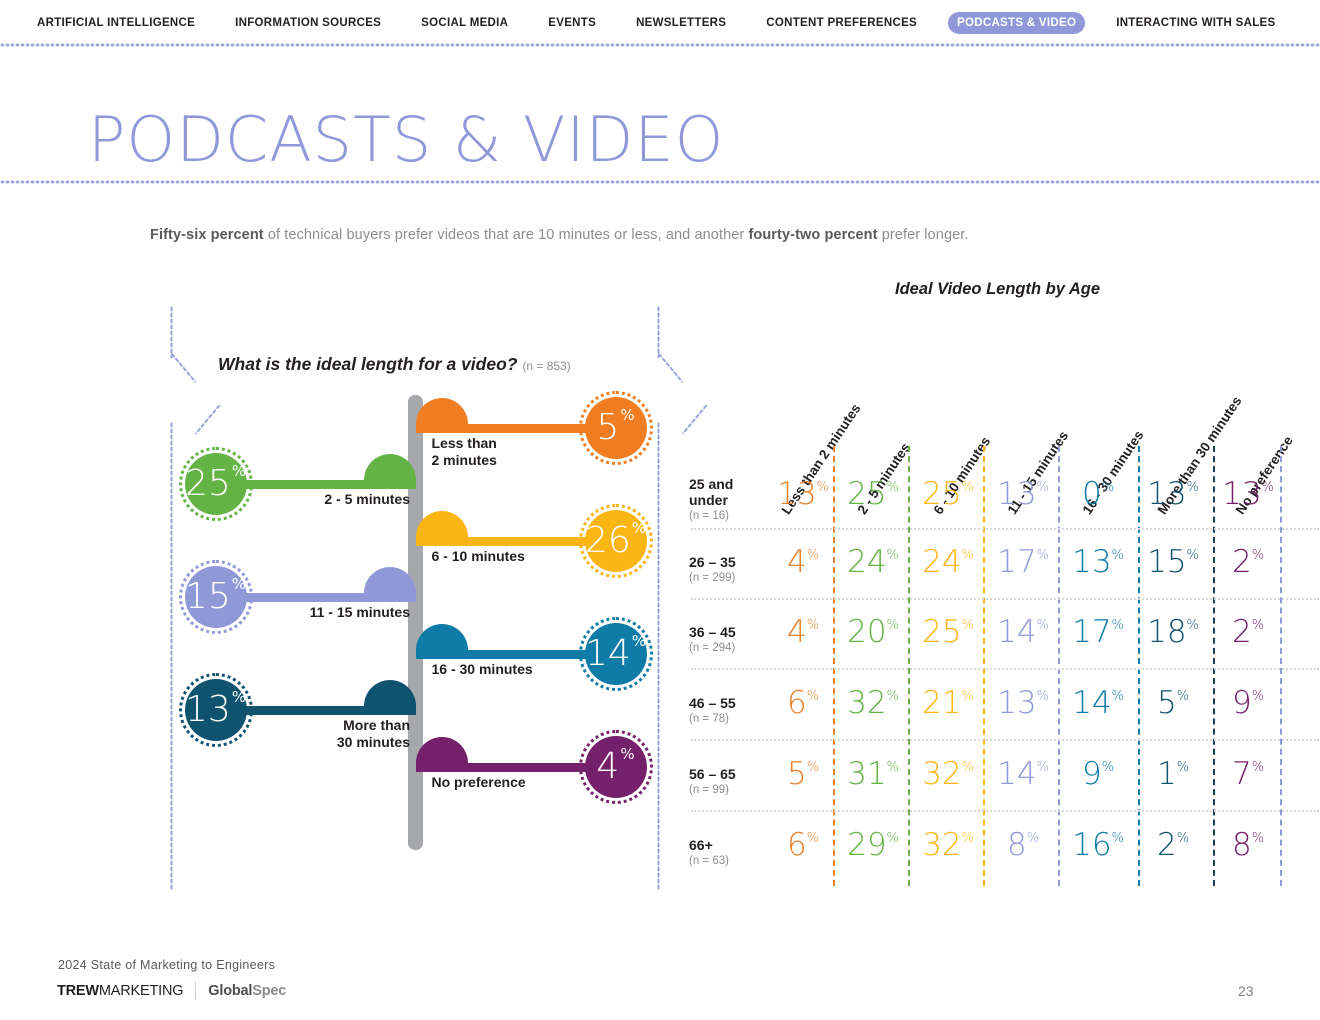 This screenshot has width=1320, height=1020. What do you see at coordinates (1167, 632) in the screenshot?
I see `cell-value: 18` at bounding box center [1167, 632].